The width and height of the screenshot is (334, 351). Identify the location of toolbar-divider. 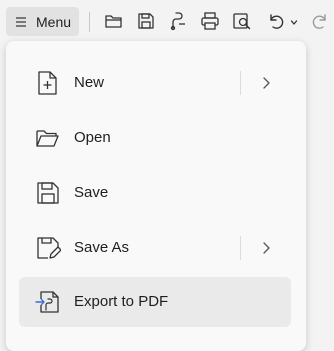
(89, 22).